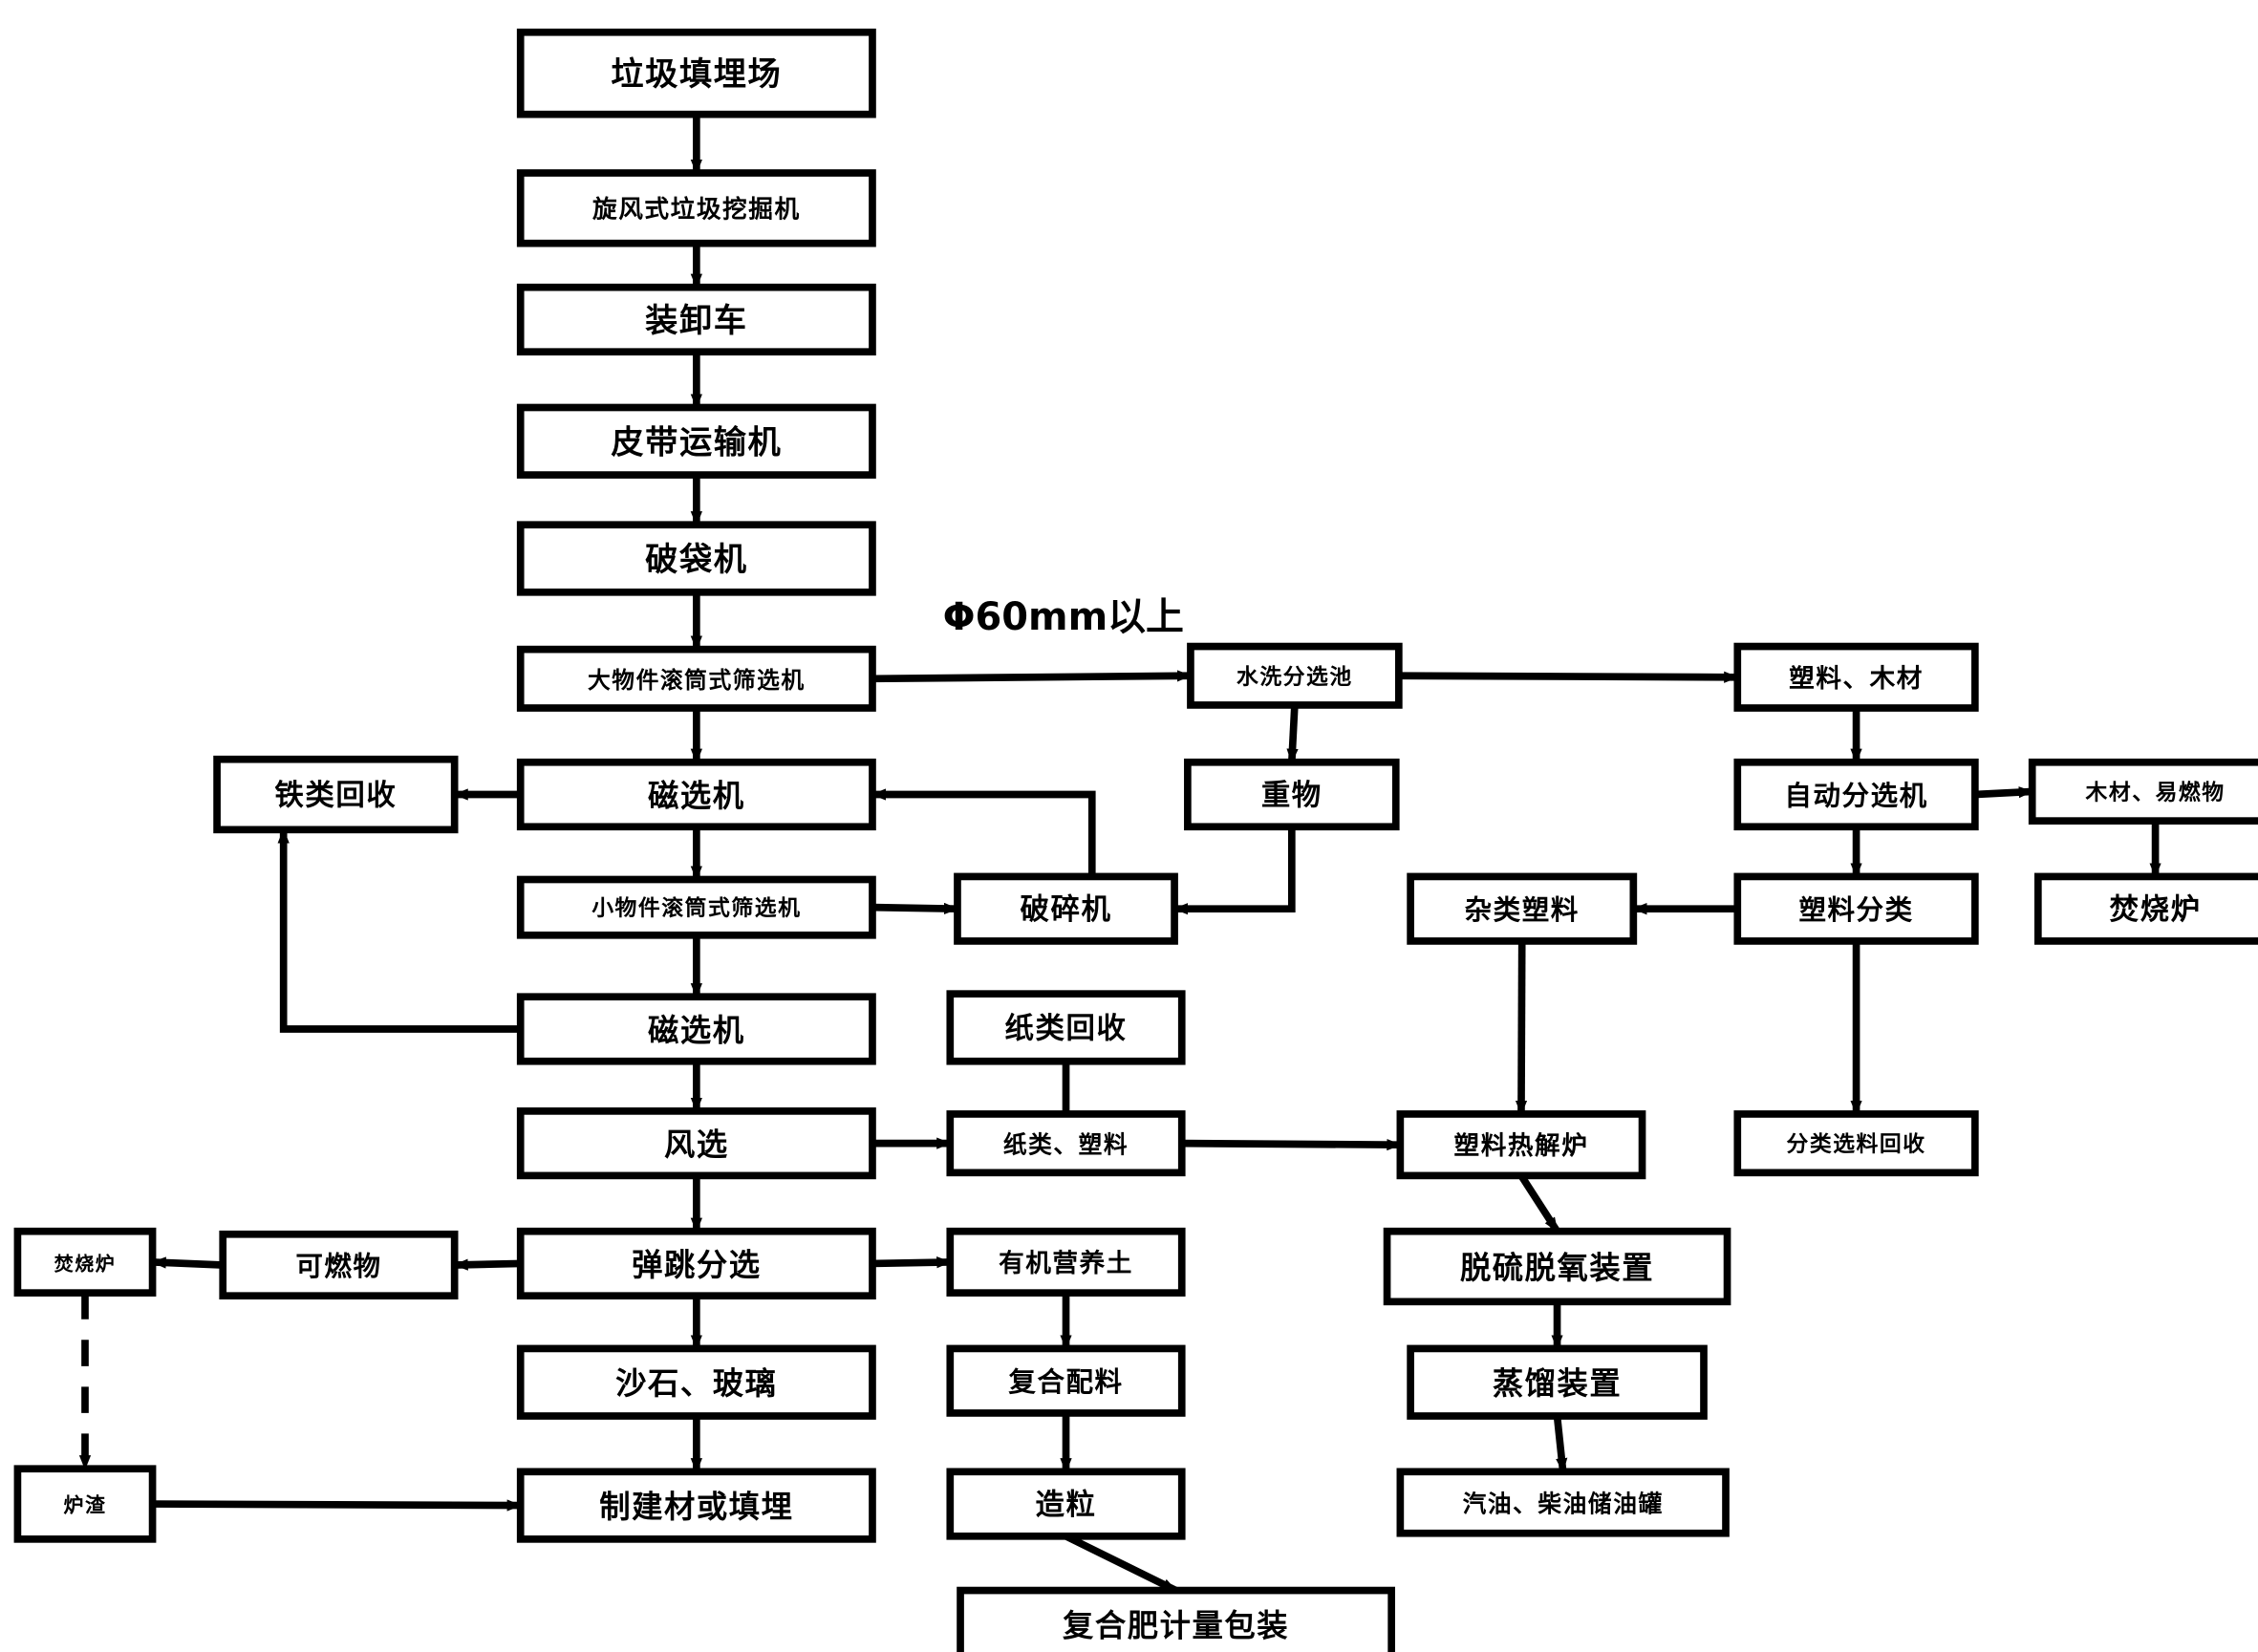 Image resolution: width=2258 pixels, height=1652 pixels. I want to click on node-label: 可燃物, so click(338, 1266).